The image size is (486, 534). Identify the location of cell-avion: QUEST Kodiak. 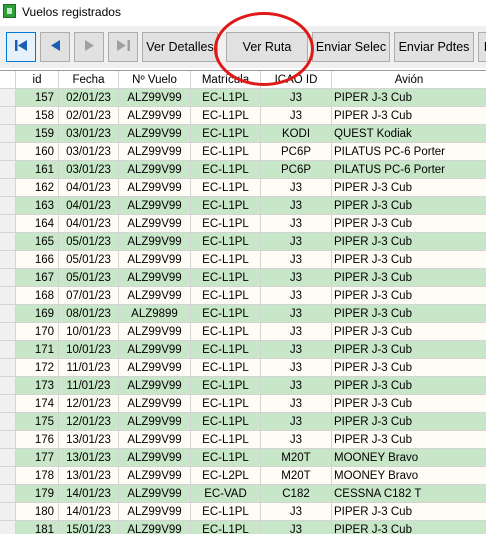
(409, 134).